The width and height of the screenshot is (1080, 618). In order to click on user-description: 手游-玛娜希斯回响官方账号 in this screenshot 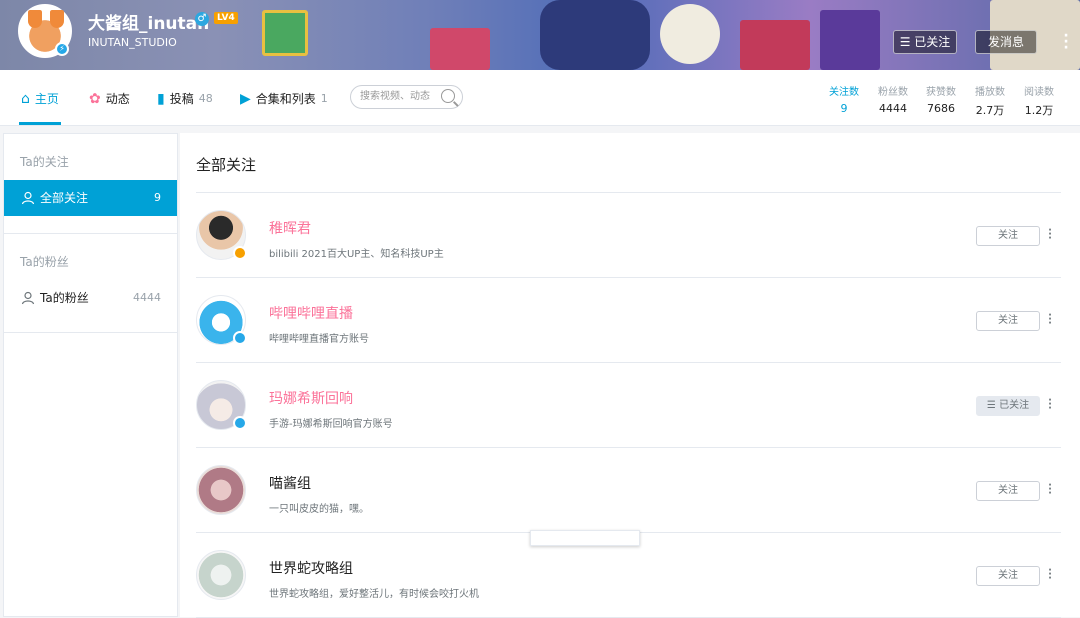, I will do `click(331, 424)`.